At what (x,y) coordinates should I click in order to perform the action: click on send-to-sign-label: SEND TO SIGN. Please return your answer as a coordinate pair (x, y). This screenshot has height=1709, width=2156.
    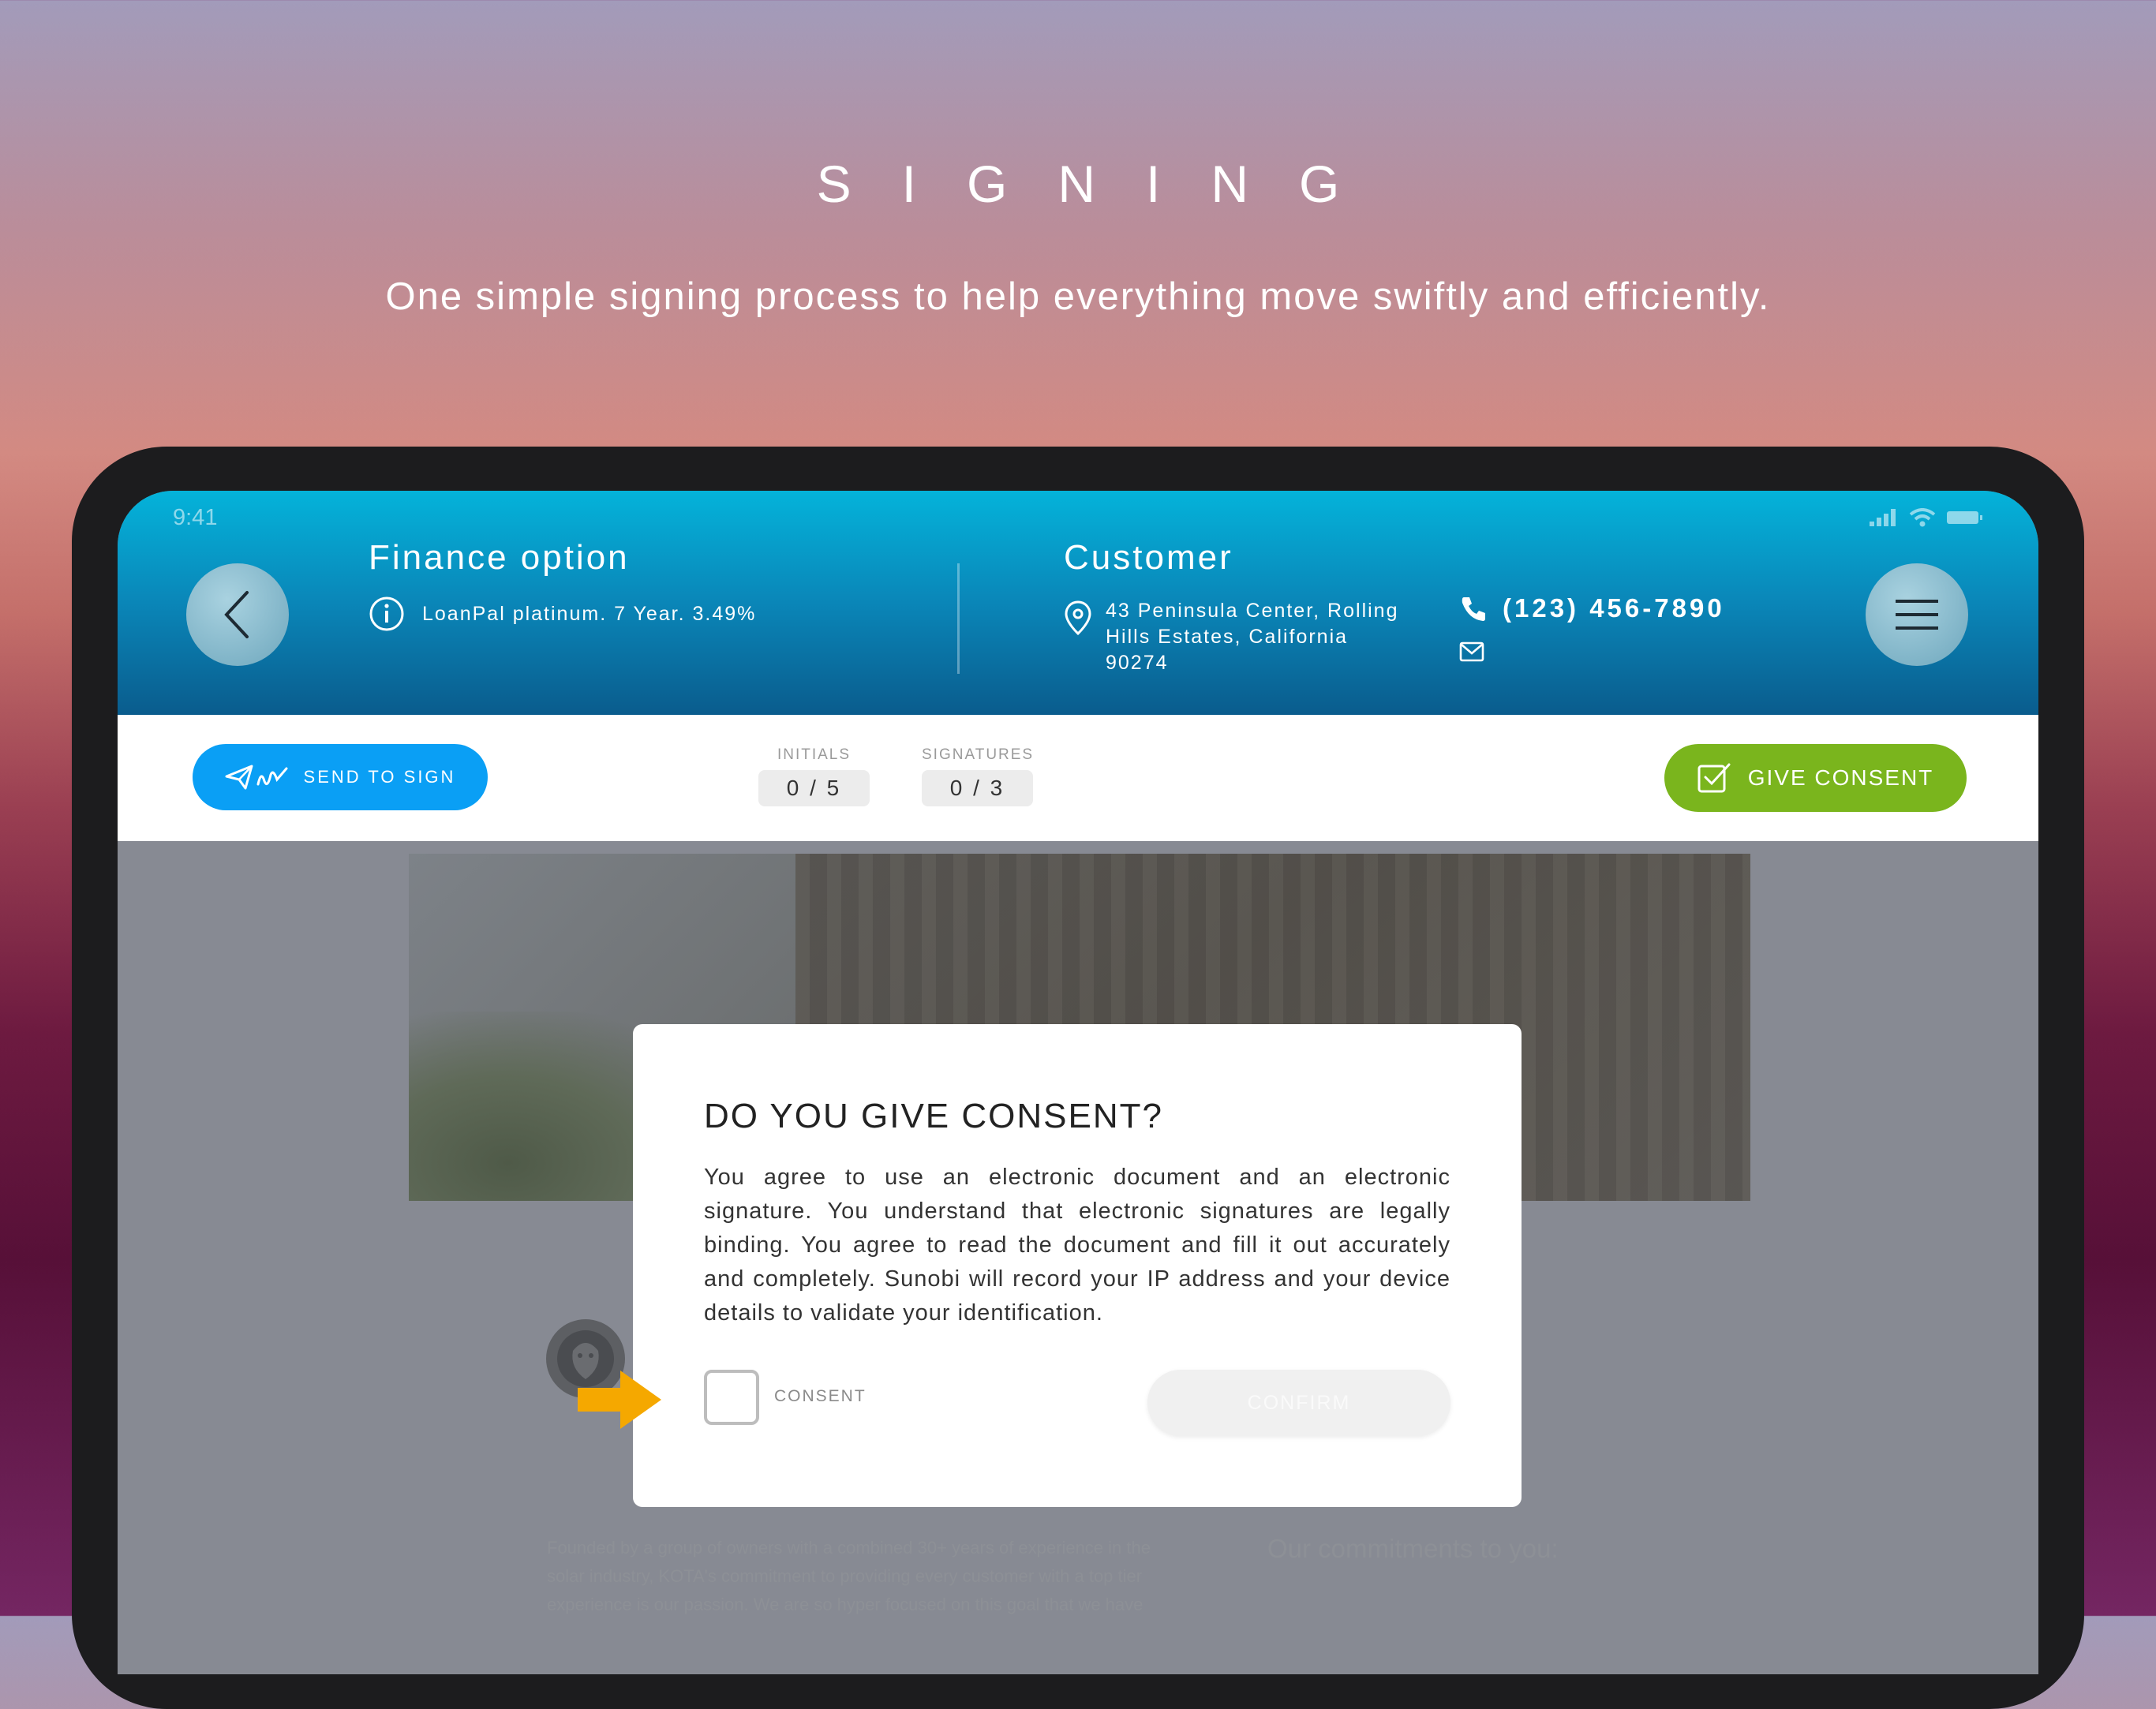
    Looking at the image, I should click on (379, 777).